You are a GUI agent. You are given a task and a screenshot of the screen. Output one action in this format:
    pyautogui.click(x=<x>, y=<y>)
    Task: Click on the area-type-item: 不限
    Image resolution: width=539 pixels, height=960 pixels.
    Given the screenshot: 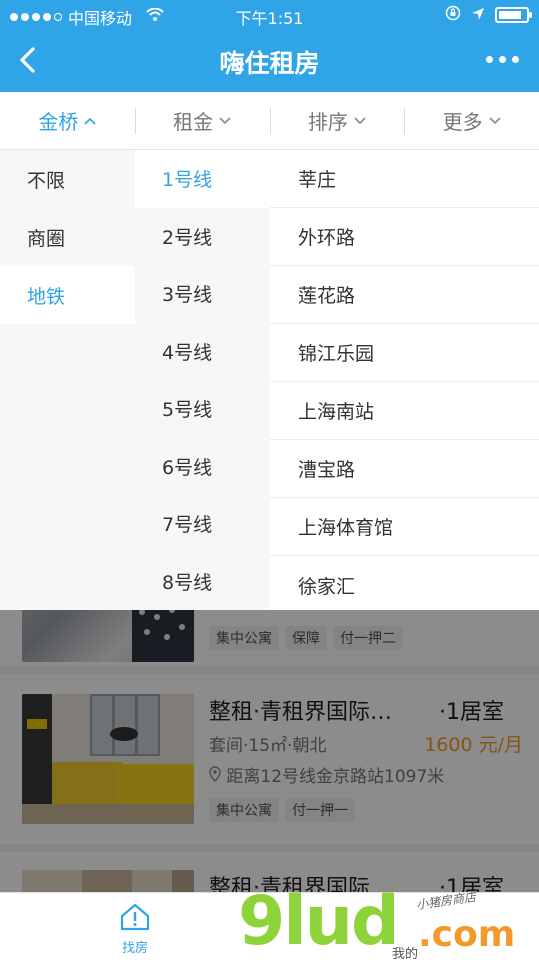 What is the action you would take?
    pyautogui.click(x=67, y=179)
    